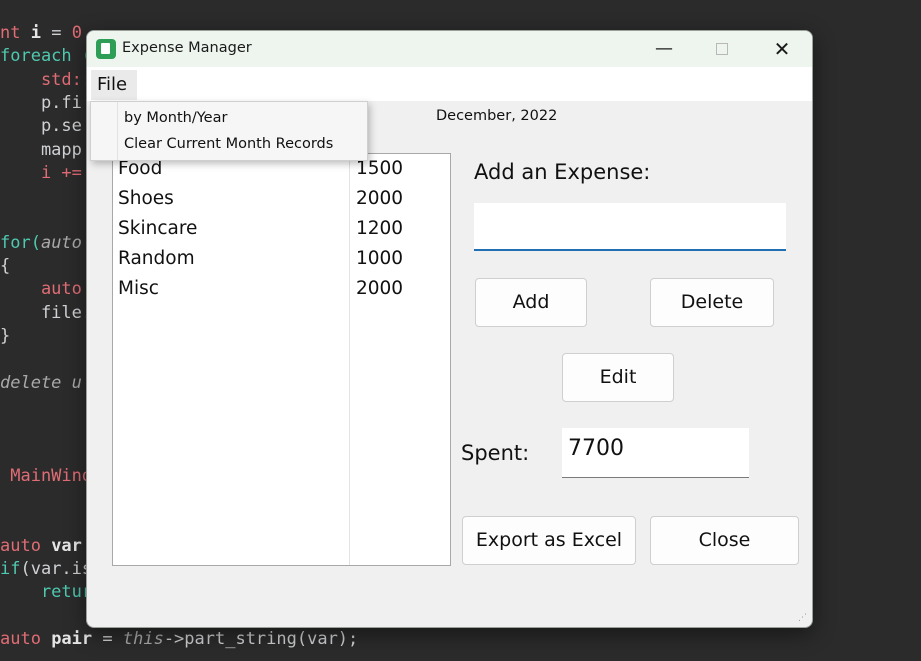 The height and width of the screenshot is (661, 921). What do you see at coordinates (803, 618) in the screenshot?
I see `resize-grip-icon: ⋰` at bounding box center [803, 618].